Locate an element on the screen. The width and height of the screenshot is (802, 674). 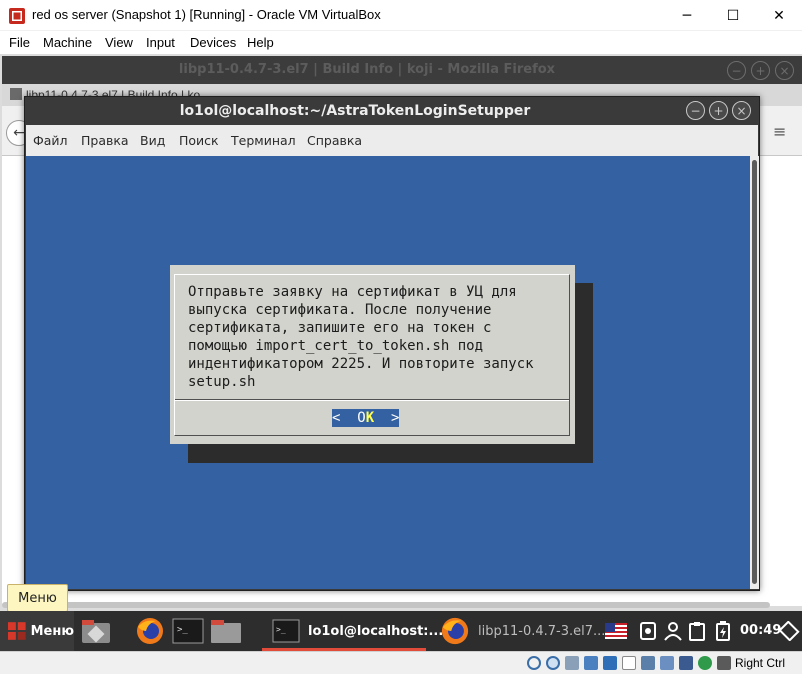
terminal-menu-view: Вид is located at coordinates (152, 140).